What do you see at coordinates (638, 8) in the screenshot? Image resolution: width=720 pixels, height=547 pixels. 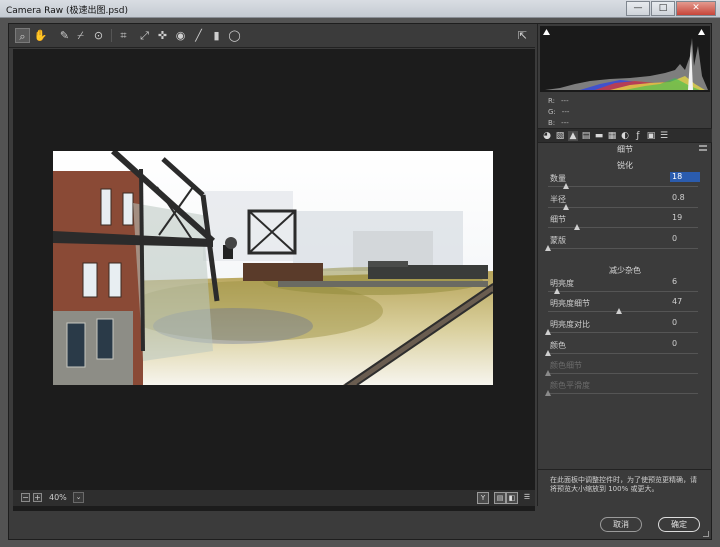 I see `minimize-button: —` at bounding box center [638, 8].